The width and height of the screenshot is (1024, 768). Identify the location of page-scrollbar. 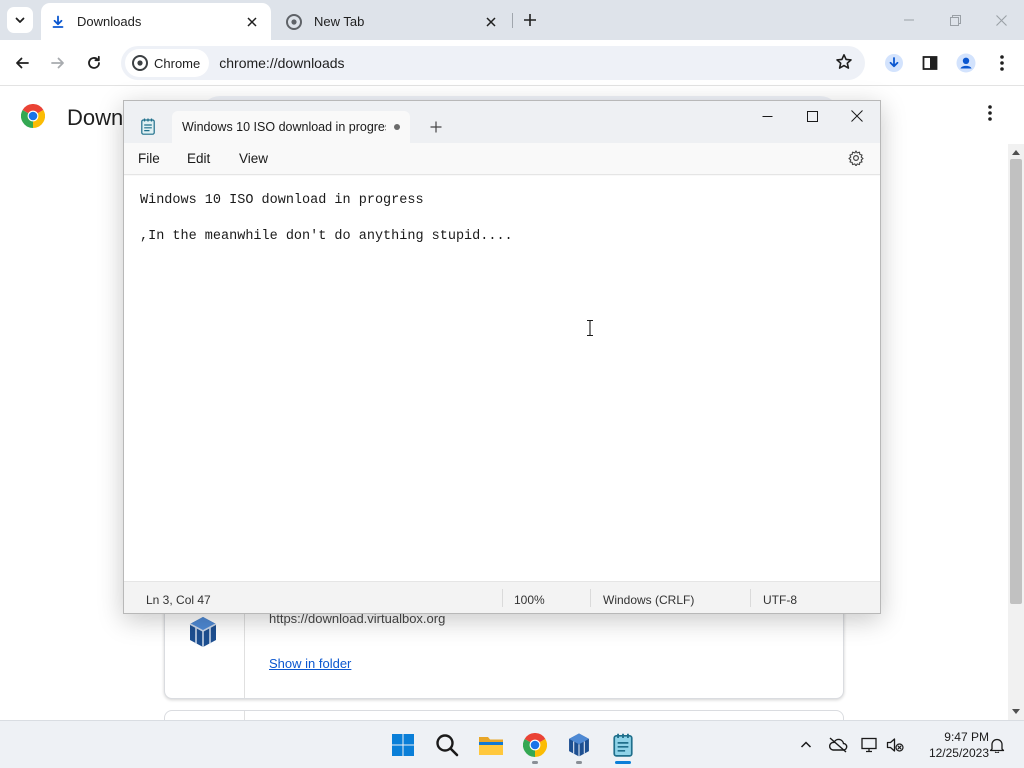
(1016, 432).